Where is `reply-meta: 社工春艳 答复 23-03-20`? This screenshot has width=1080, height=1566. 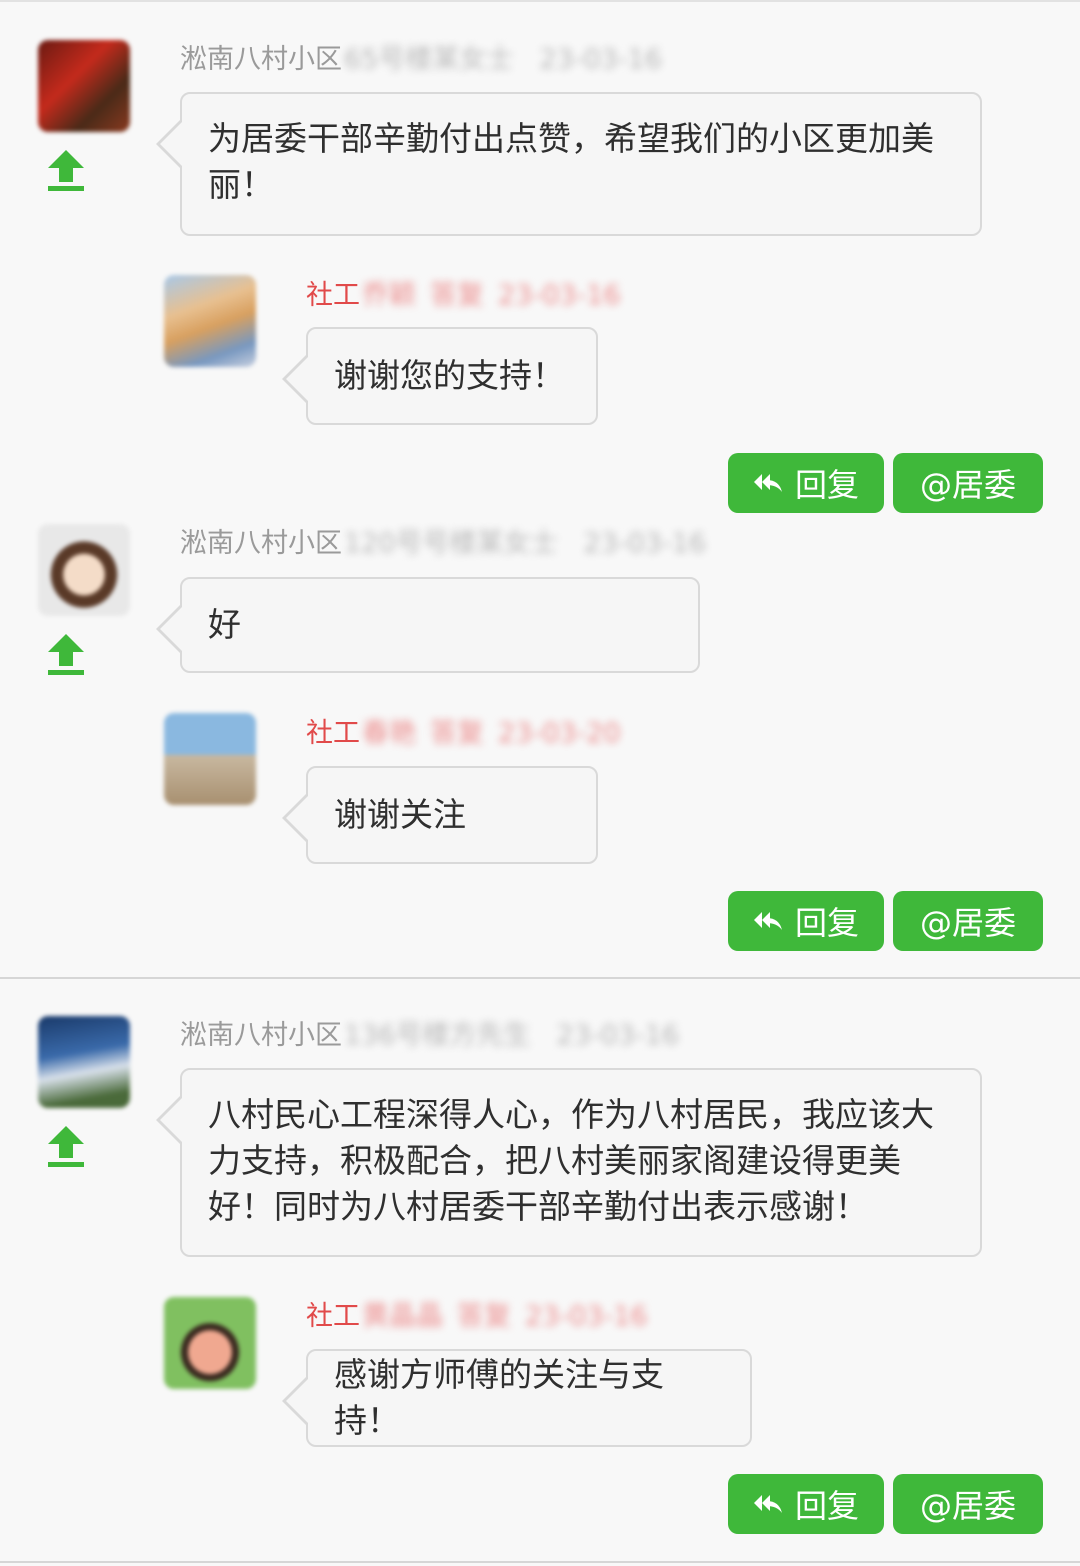 reply-meta: 社工春艳 答复 23-03-20 is located at coordinates (463, 734).